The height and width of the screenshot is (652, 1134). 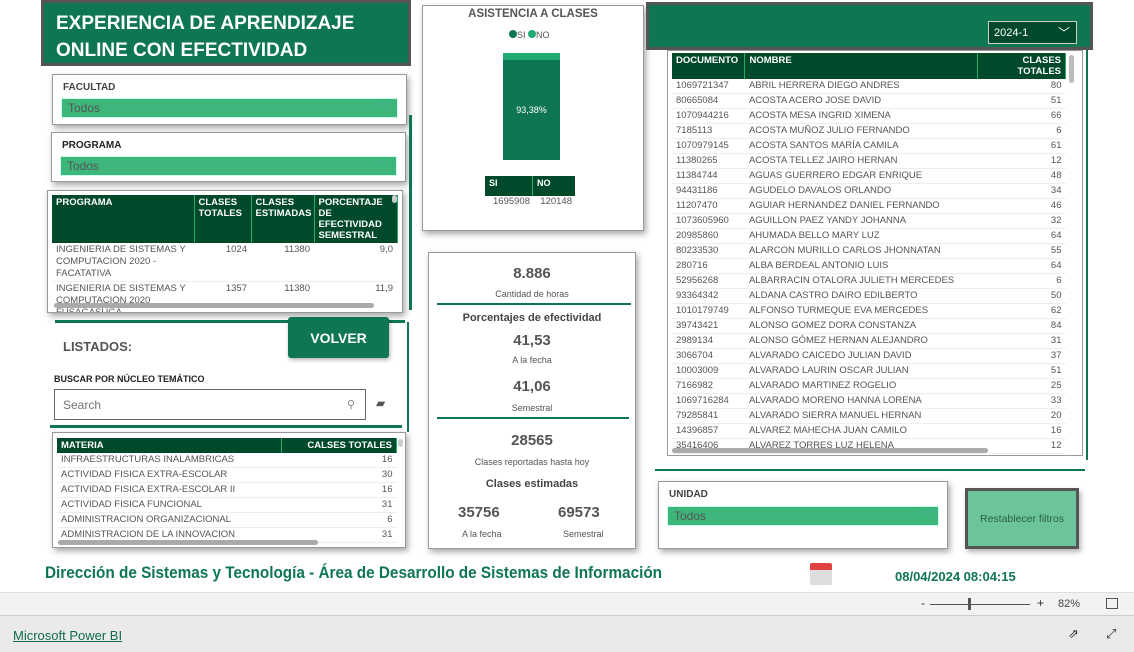 I want to click on column-header: DOCUMENTO, so click(x=709, y=66).